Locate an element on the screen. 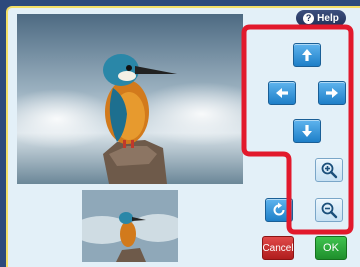 The image size is (360, 267). arrow-down-icon is located at coordinates (307, 131).